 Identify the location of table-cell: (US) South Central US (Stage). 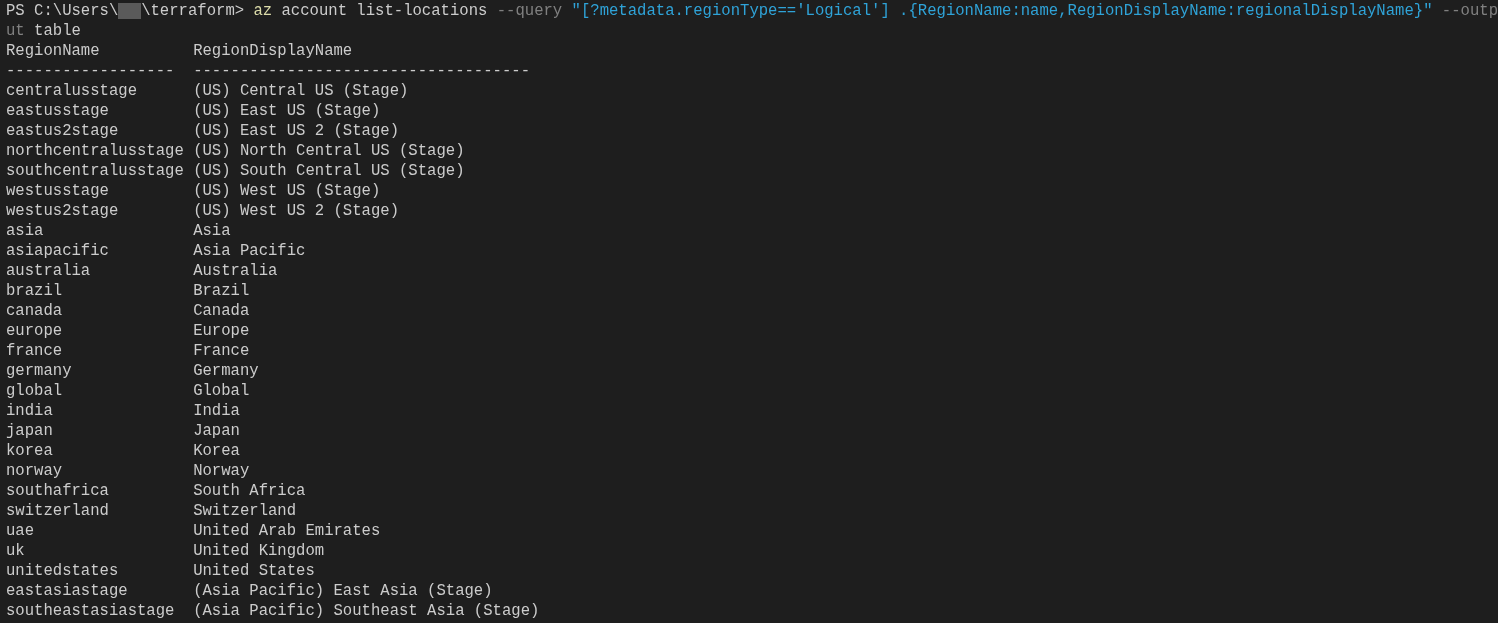
(329, 171).